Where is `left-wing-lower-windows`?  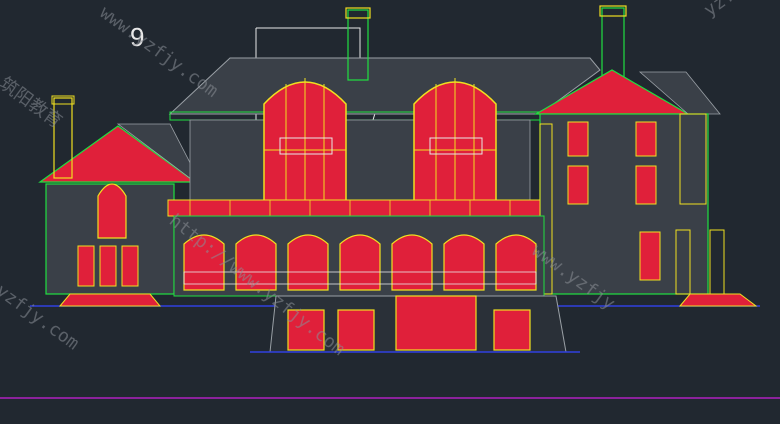 left-wing-lower-windows is located at coordinates (108, 266).